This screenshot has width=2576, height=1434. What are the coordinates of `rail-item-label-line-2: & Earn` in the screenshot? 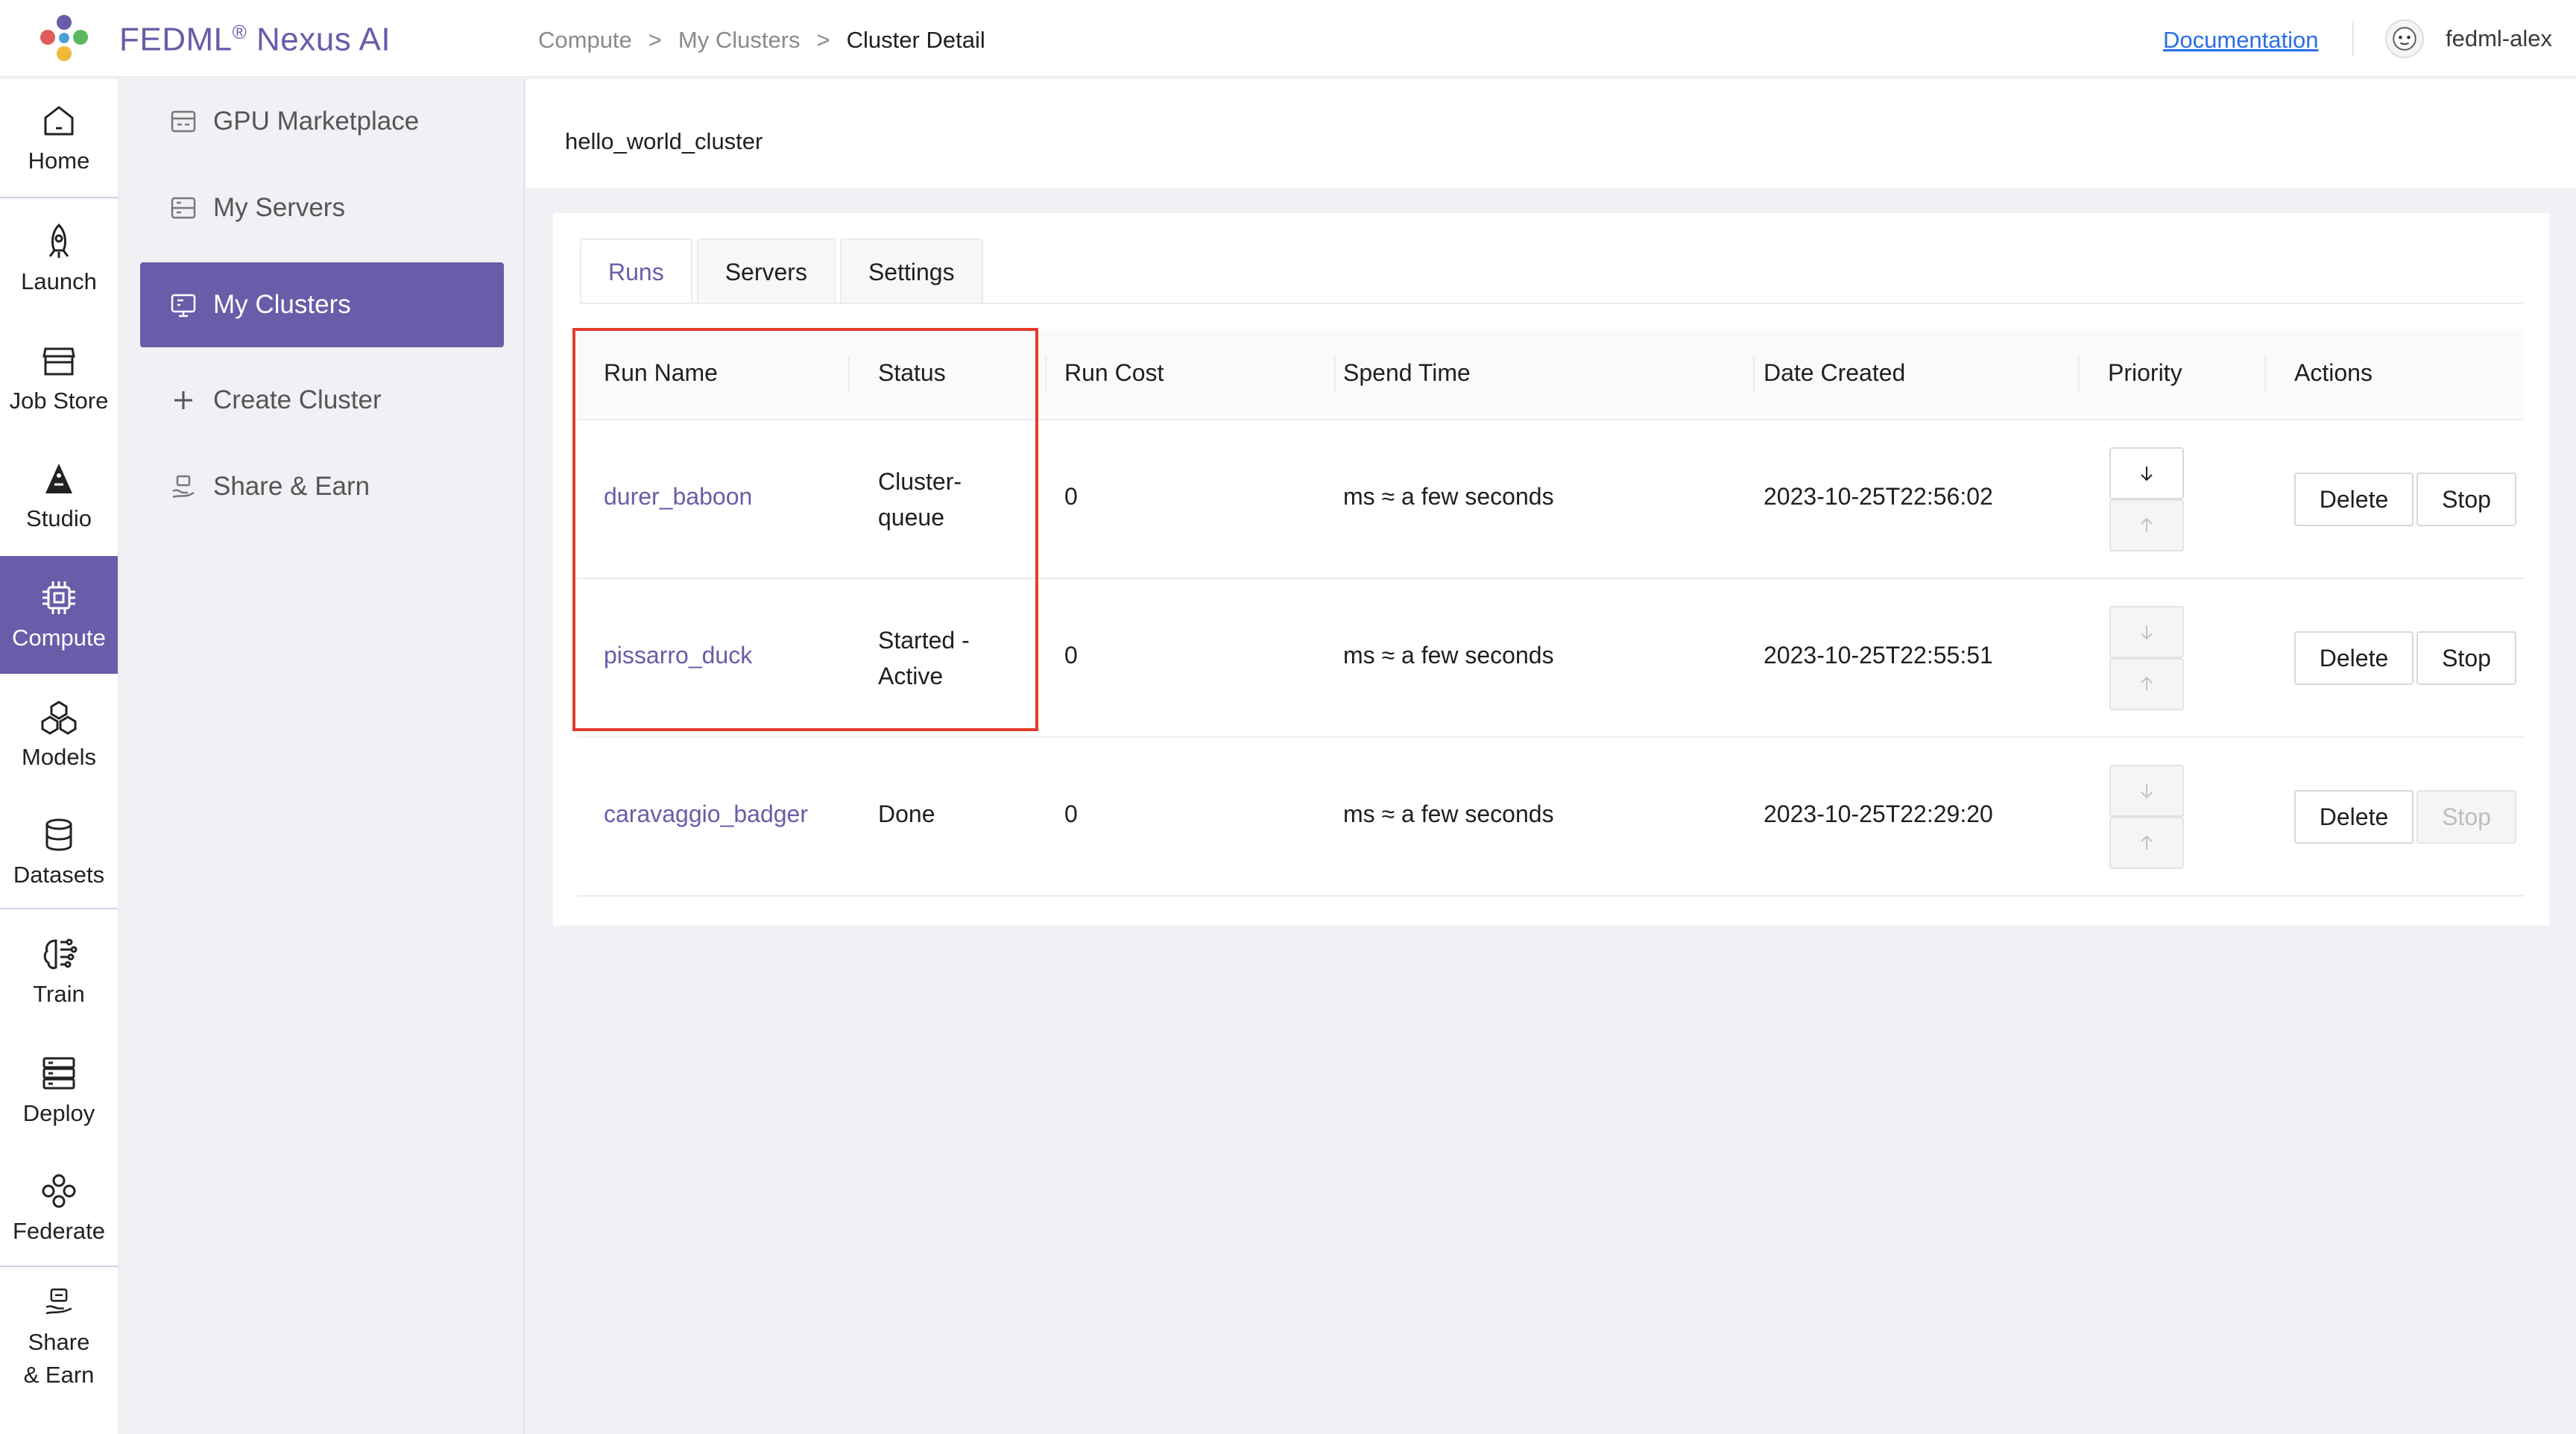 It's located at (59, 1375).